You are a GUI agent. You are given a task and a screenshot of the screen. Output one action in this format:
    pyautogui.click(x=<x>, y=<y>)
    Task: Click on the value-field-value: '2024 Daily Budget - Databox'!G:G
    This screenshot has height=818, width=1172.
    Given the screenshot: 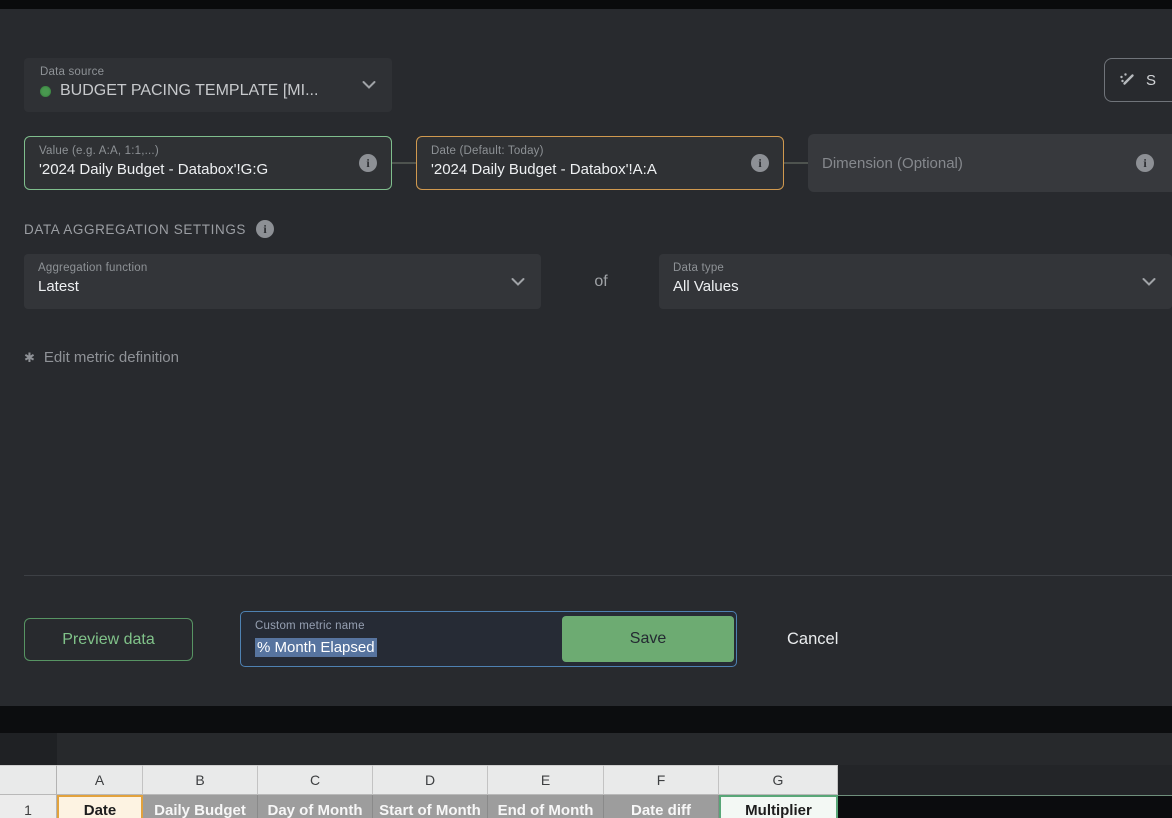 What is the action you would take?
    pyautogui.click(x=154, y=169)
    